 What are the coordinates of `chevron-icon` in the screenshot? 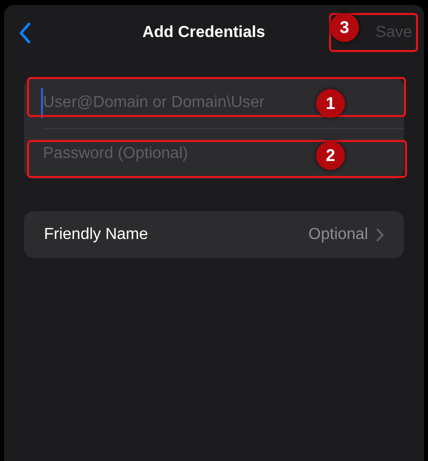 It's located at (380, 235).